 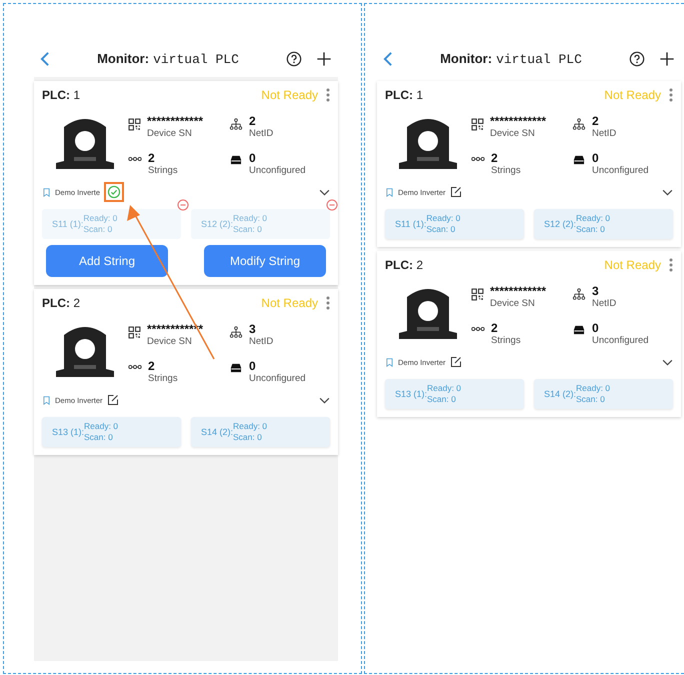 What do you see at coordinates (560, 224) in the screenshot?
I see `string-name: S12 (2):` at bounding box center [560, 224].